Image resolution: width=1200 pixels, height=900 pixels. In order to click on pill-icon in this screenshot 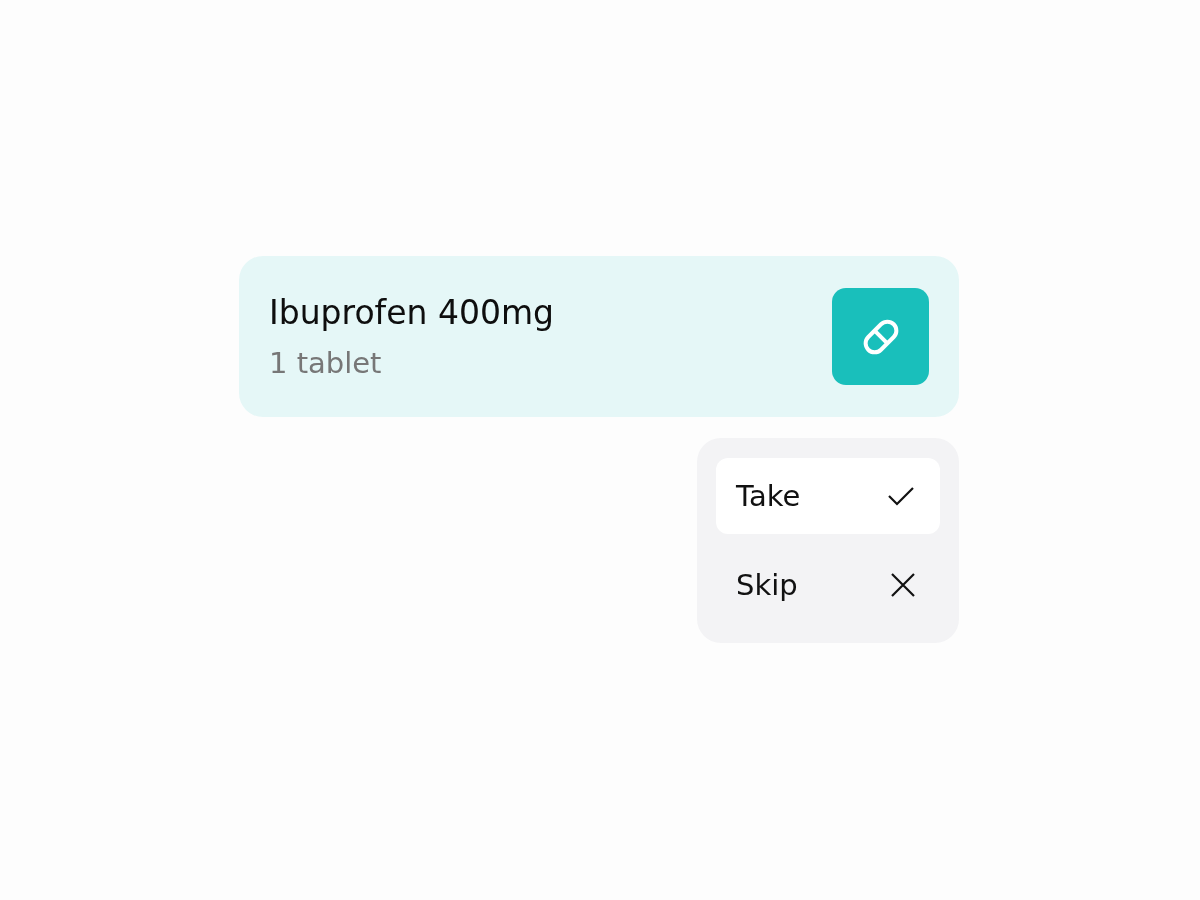, I will do `click(880, 336)`.